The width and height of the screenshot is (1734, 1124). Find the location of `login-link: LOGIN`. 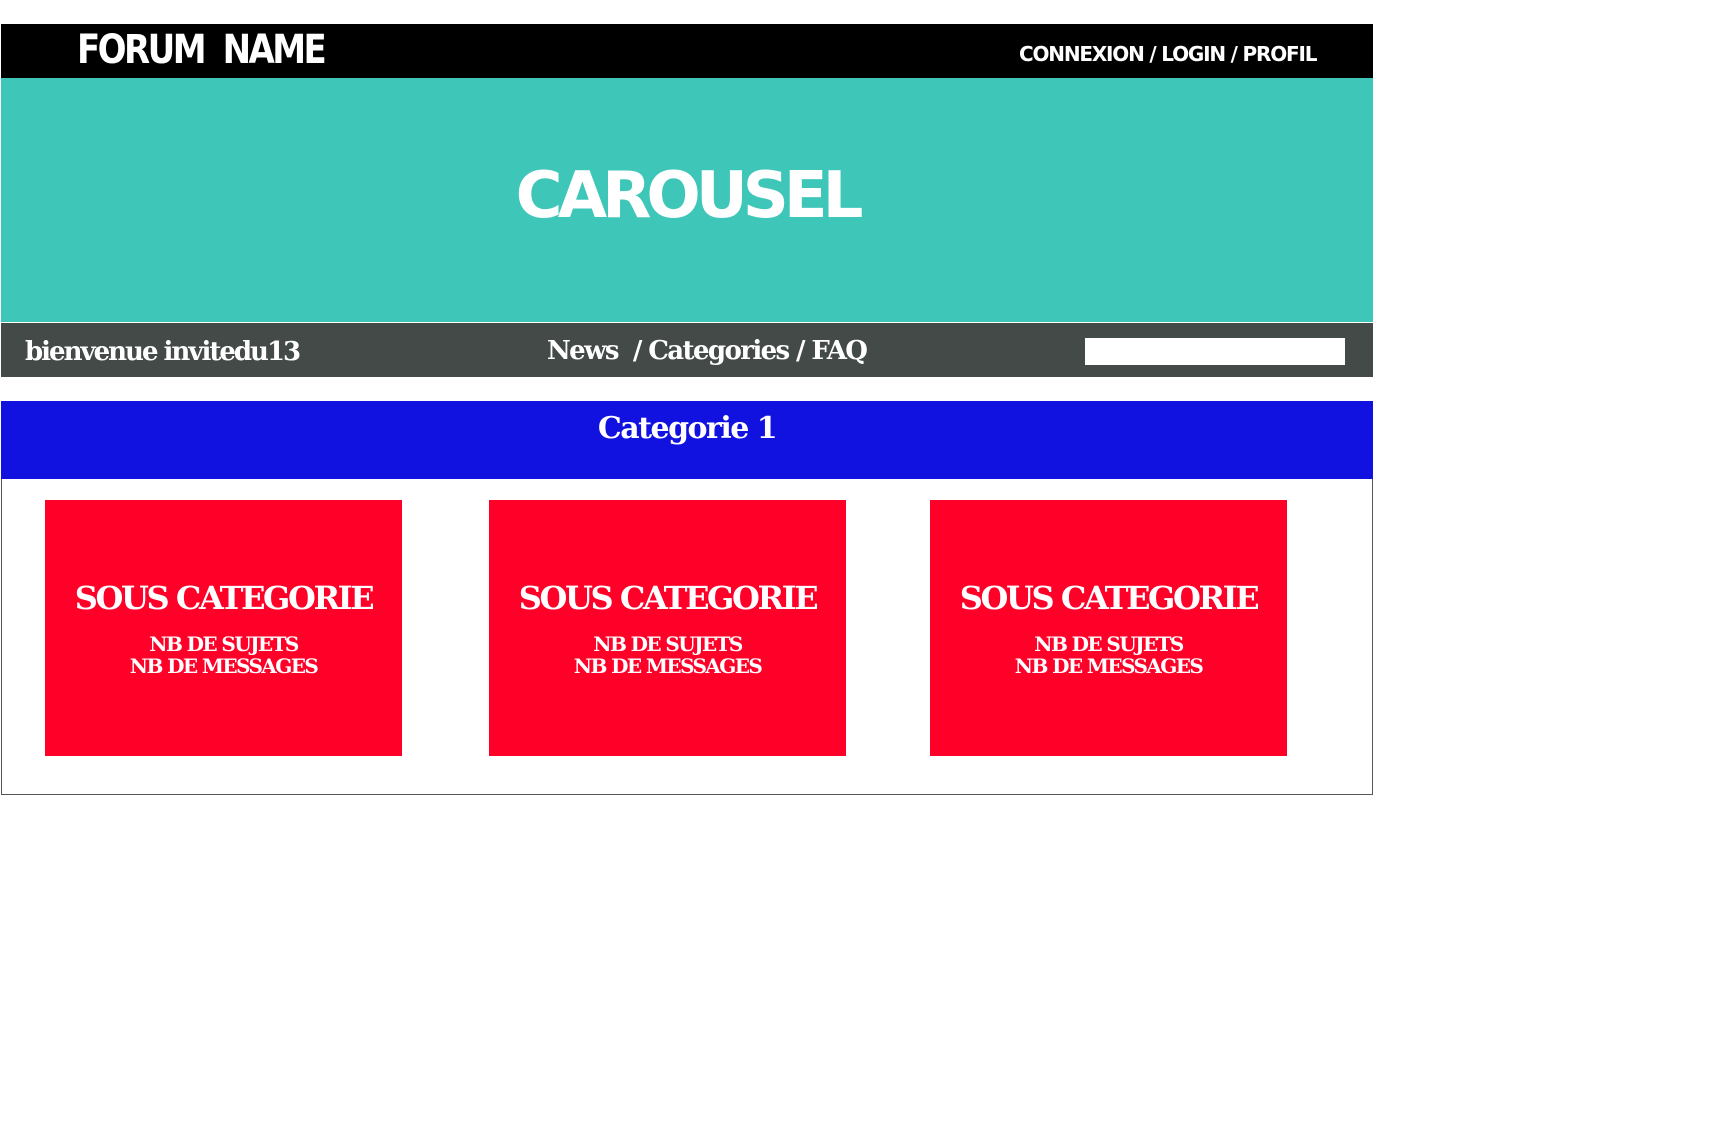

login-link: LOGIN is located at coordinates (1193, 54).